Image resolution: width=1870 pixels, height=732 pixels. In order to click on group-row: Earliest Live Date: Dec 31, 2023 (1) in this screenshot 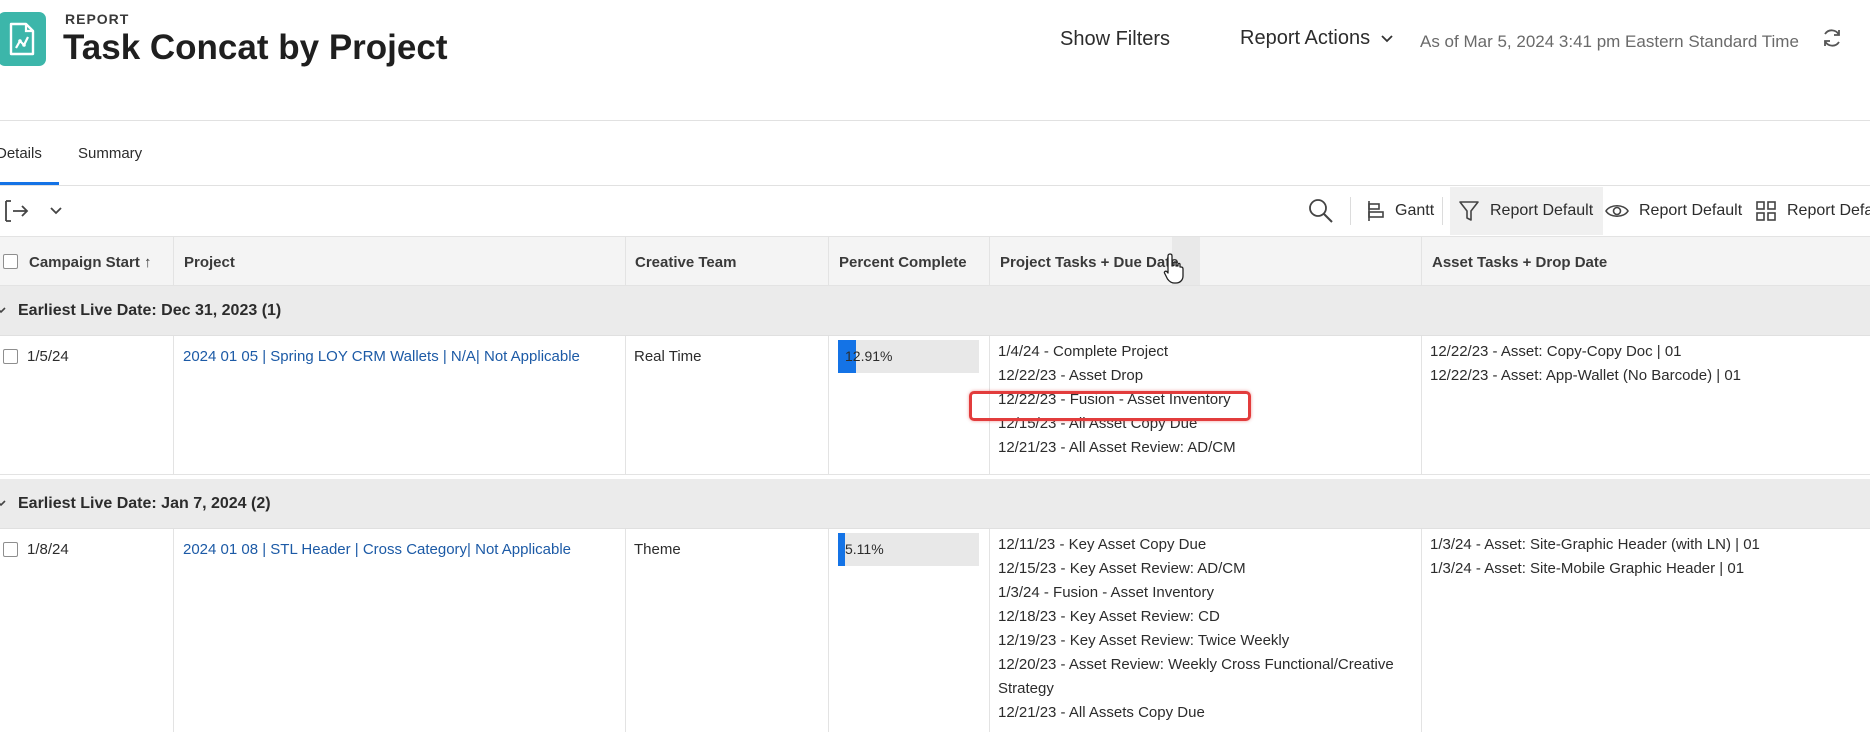, I will do `click(935, 311)`.